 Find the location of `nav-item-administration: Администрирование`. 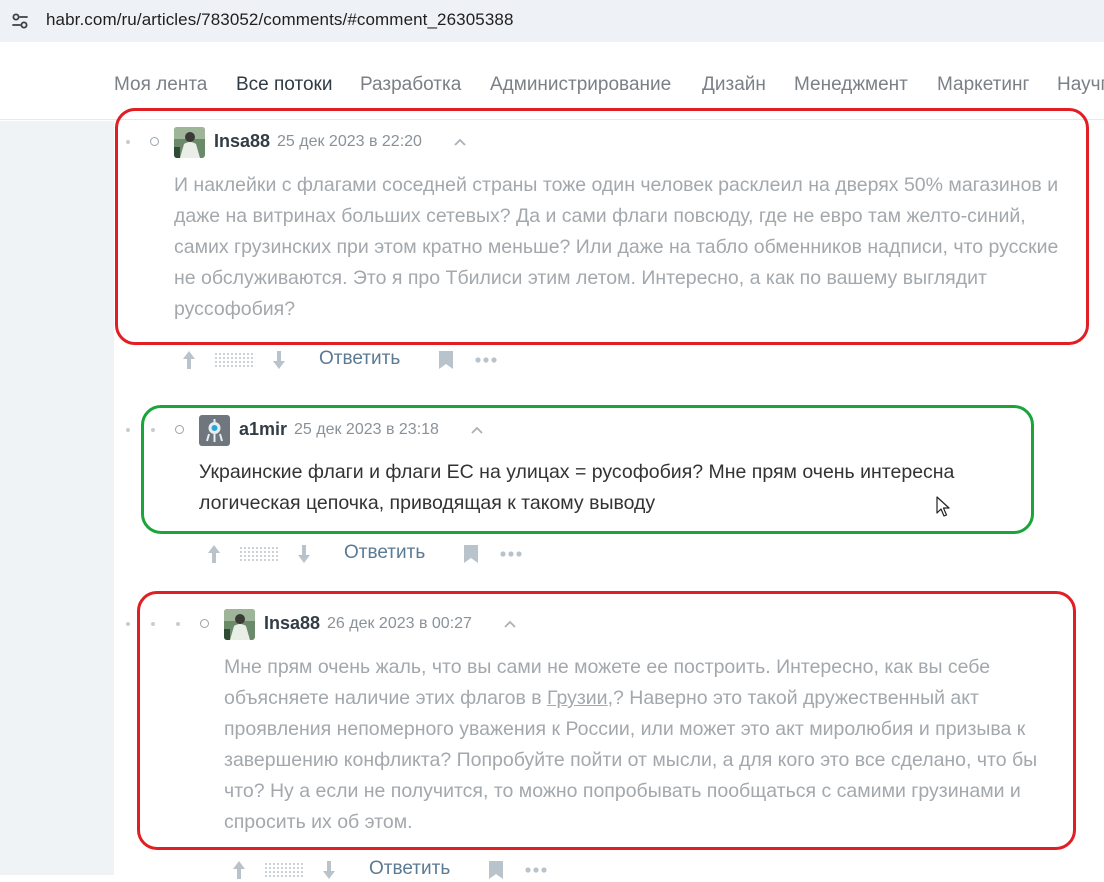

nav-item-administration: Администрирование is located at coordinates (580, 85).